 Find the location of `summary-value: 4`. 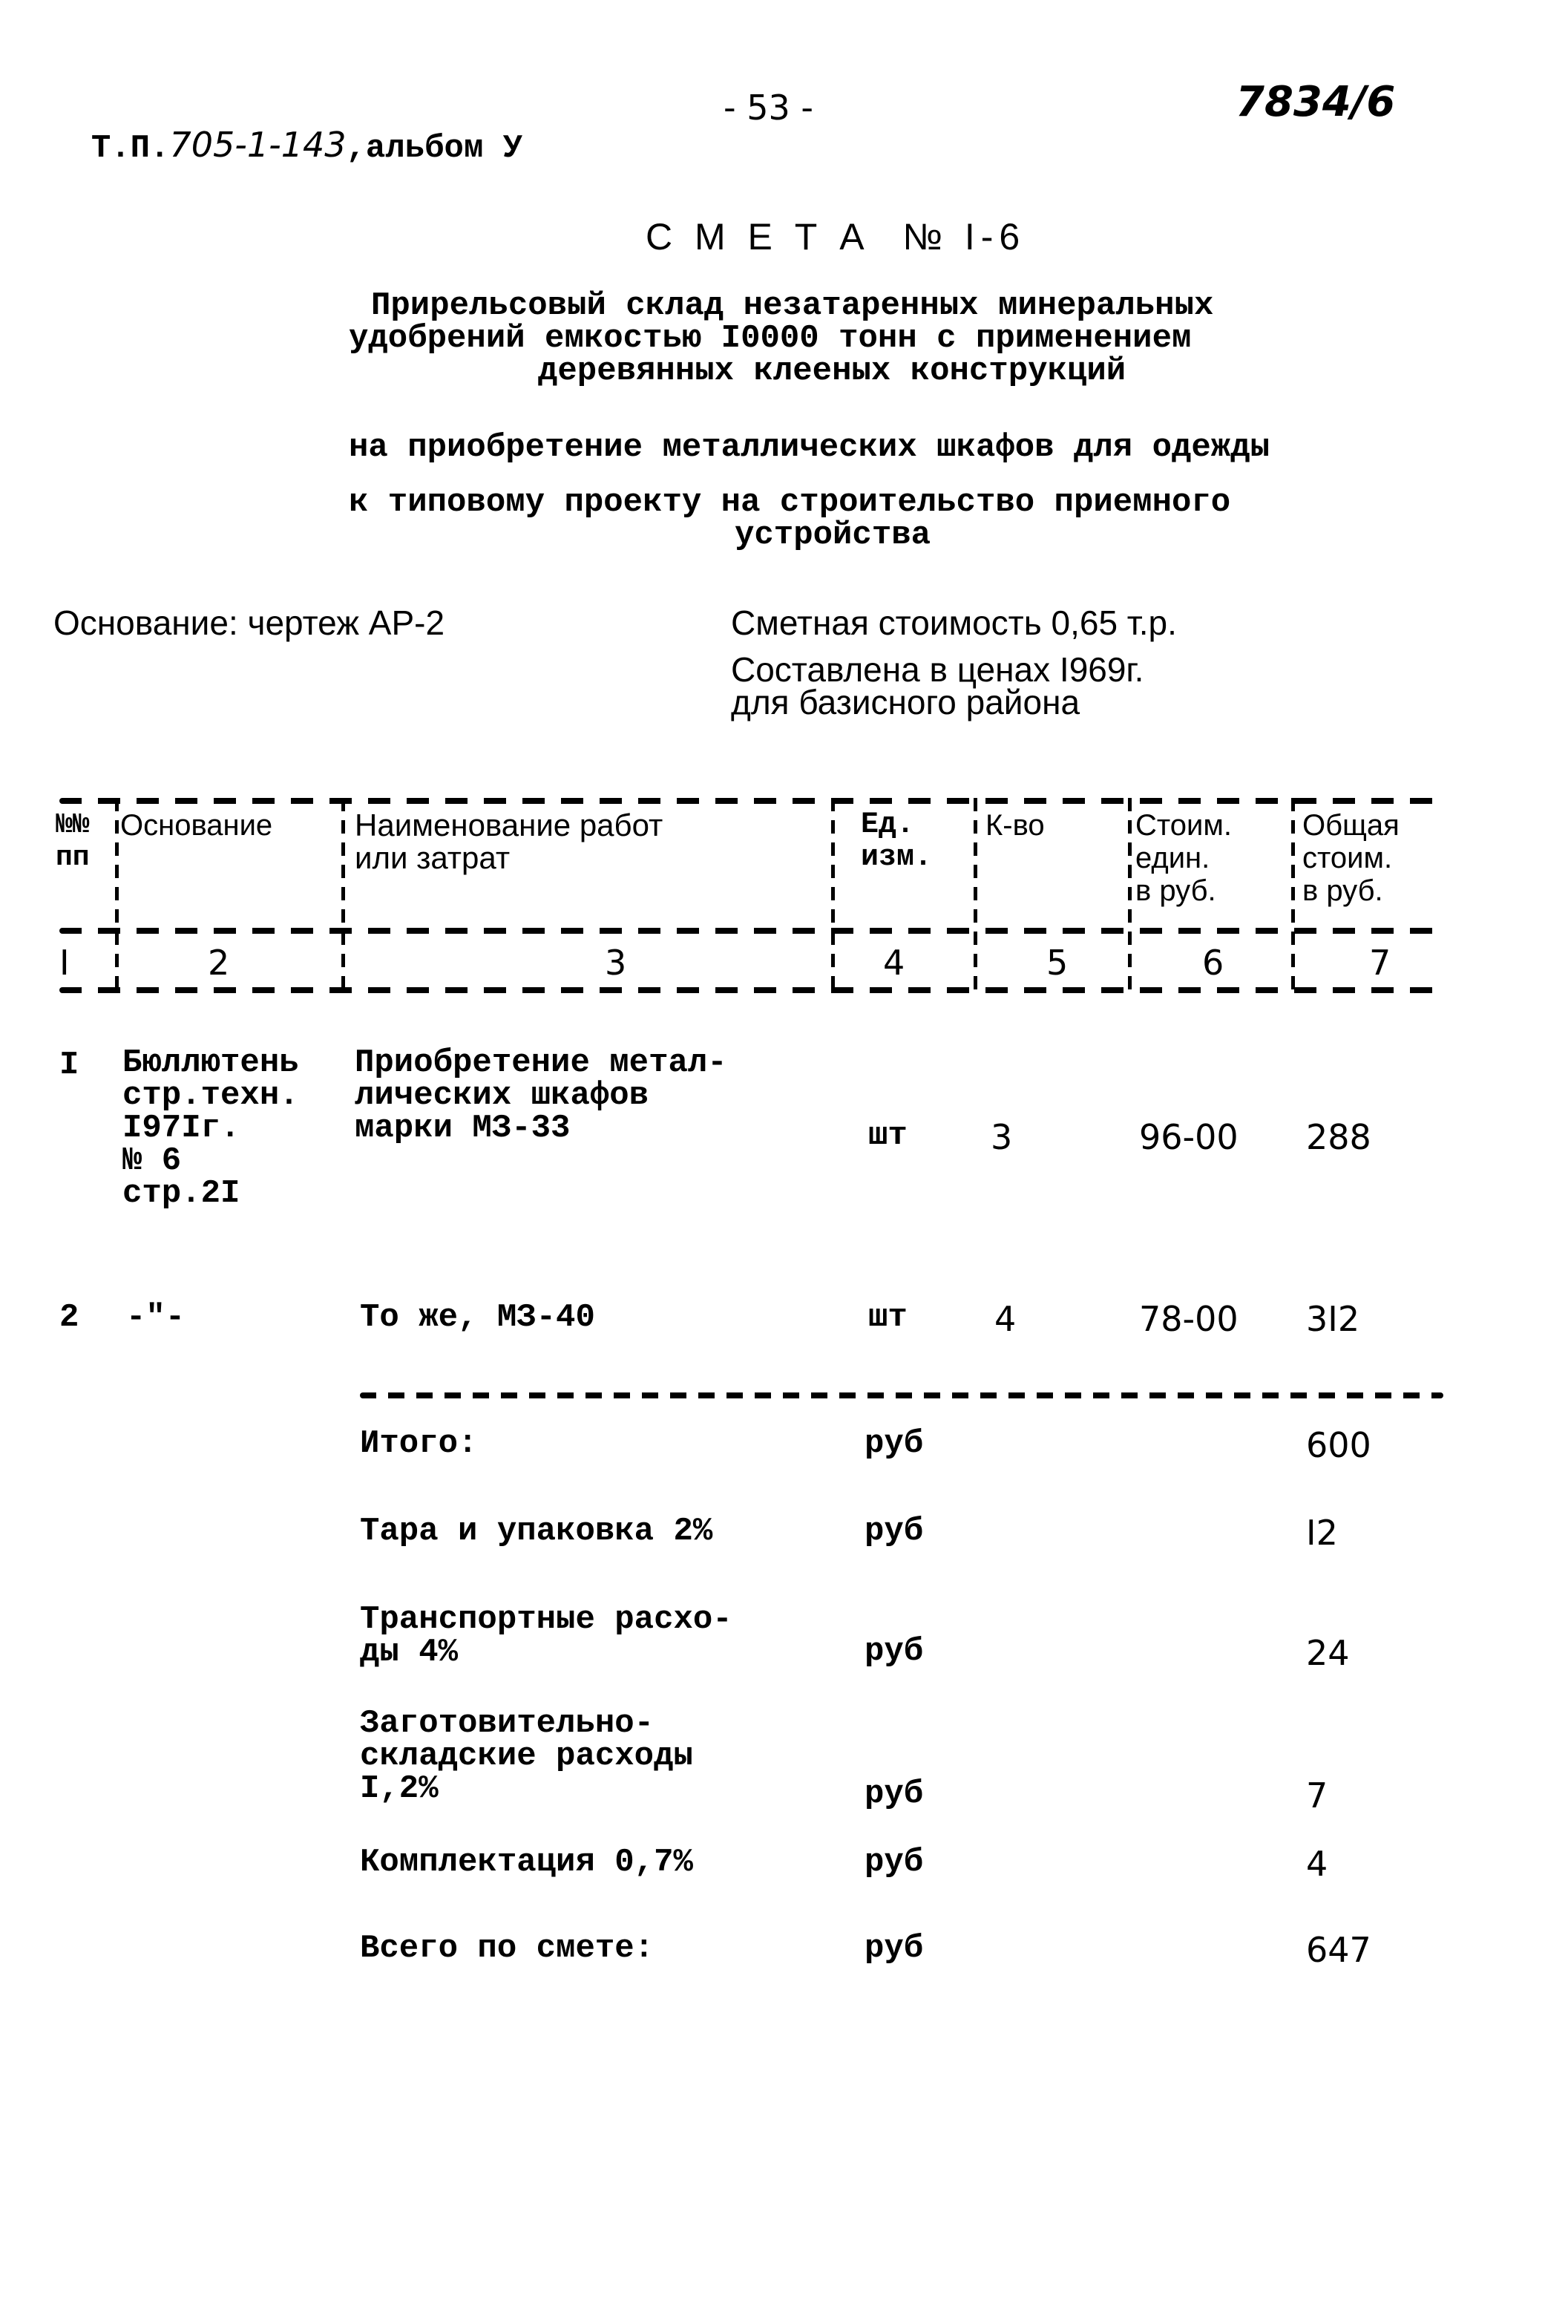

summary-value: 4 is located at coordinates (1317, 1864).